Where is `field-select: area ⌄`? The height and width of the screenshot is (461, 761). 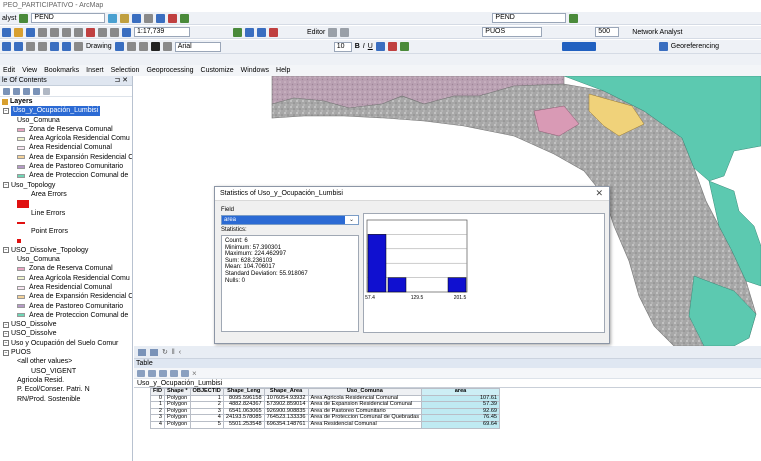
field-select: area ⌄ is located at coordinates (290, 220).